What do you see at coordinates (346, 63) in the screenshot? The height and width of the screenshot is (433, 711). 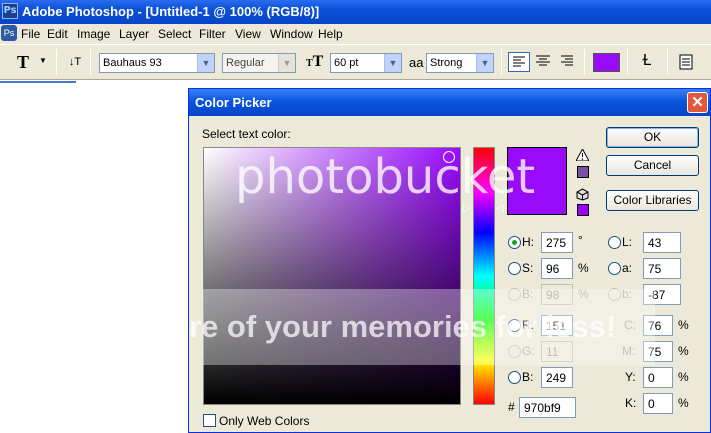 I see `font-size-value: 60 pt` at bounding box center [346, 63].